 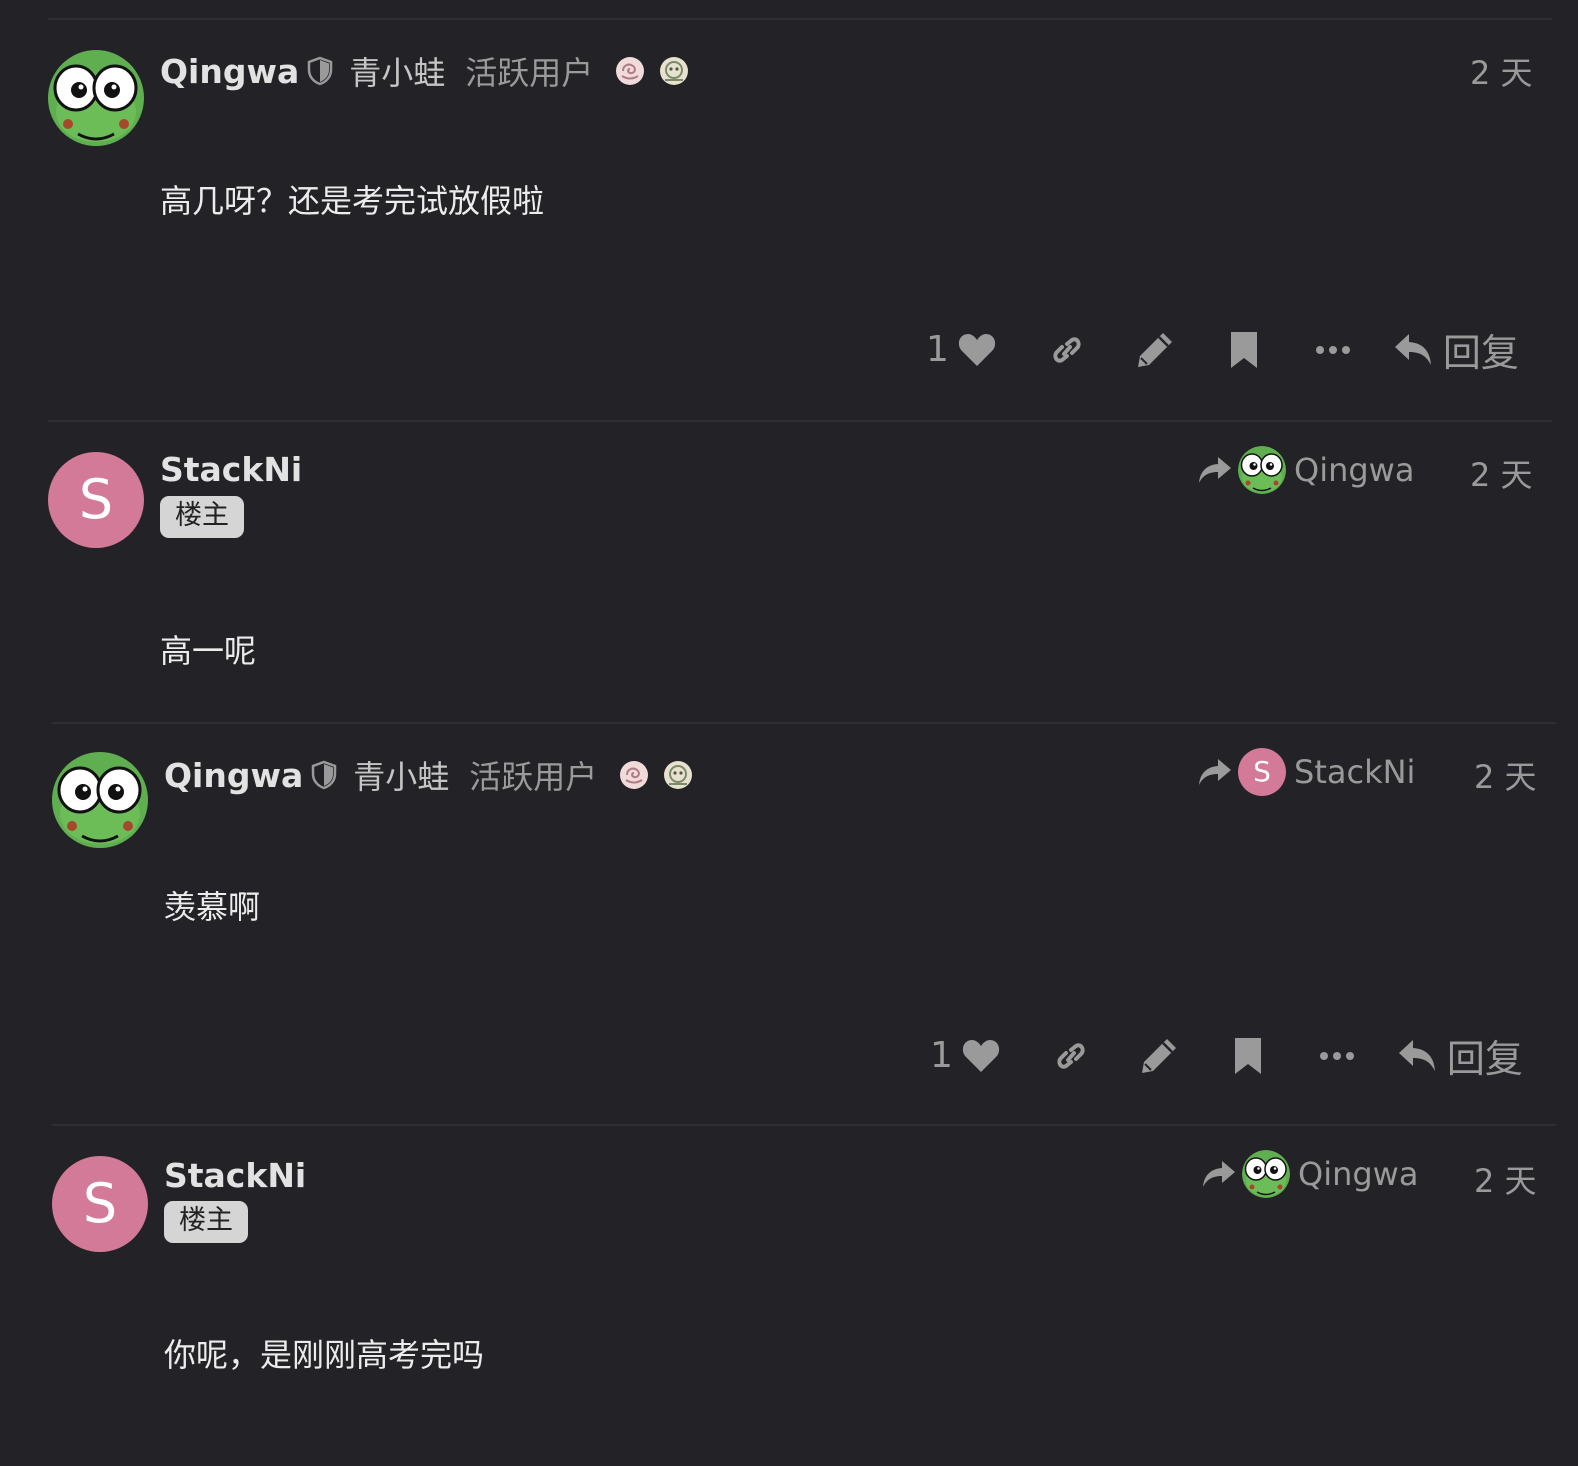 I want to click on post-content: 羡慕啊, so click(x=212, y=907).